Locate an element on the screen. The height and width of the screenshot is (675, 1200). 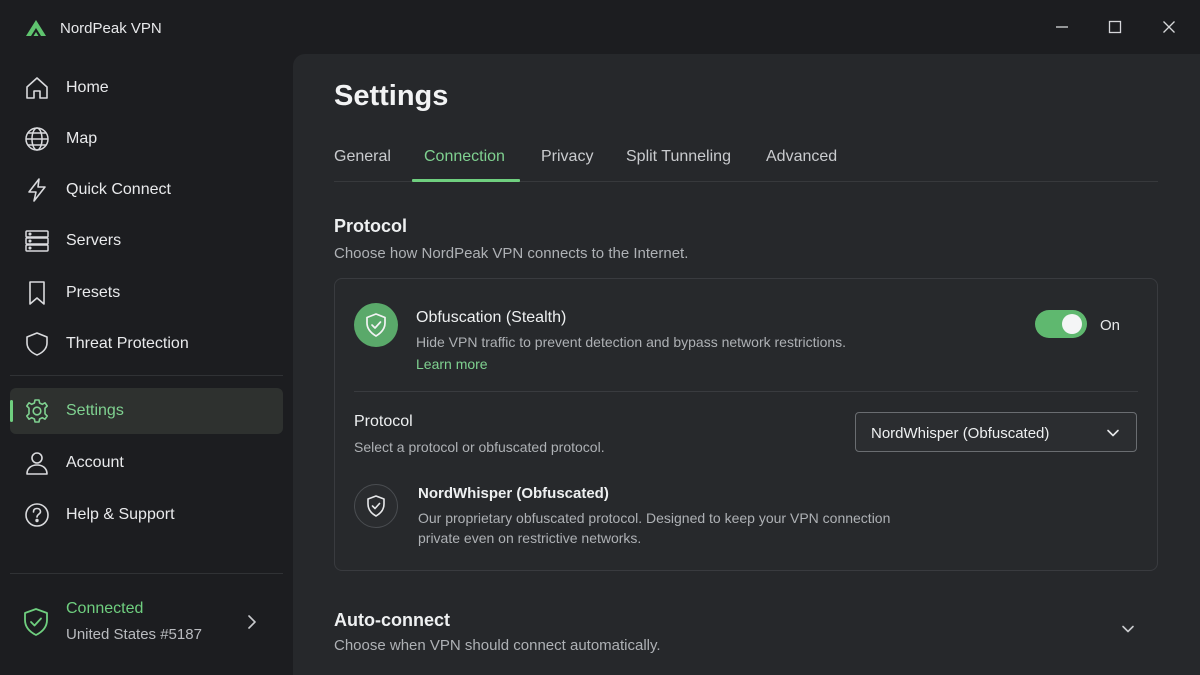
home-icon is located at coordinates (37, 88).